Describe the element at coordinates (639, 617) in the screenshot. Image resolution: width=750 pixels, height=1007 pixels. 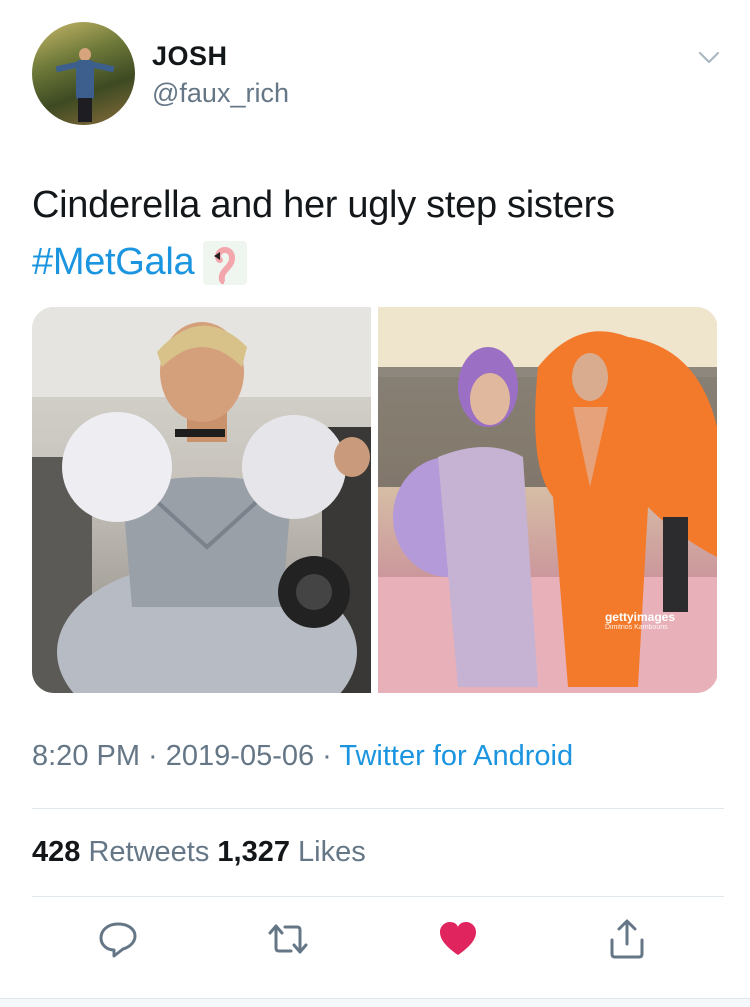
I see `getty-watermark-text: gettyimages` at that location.